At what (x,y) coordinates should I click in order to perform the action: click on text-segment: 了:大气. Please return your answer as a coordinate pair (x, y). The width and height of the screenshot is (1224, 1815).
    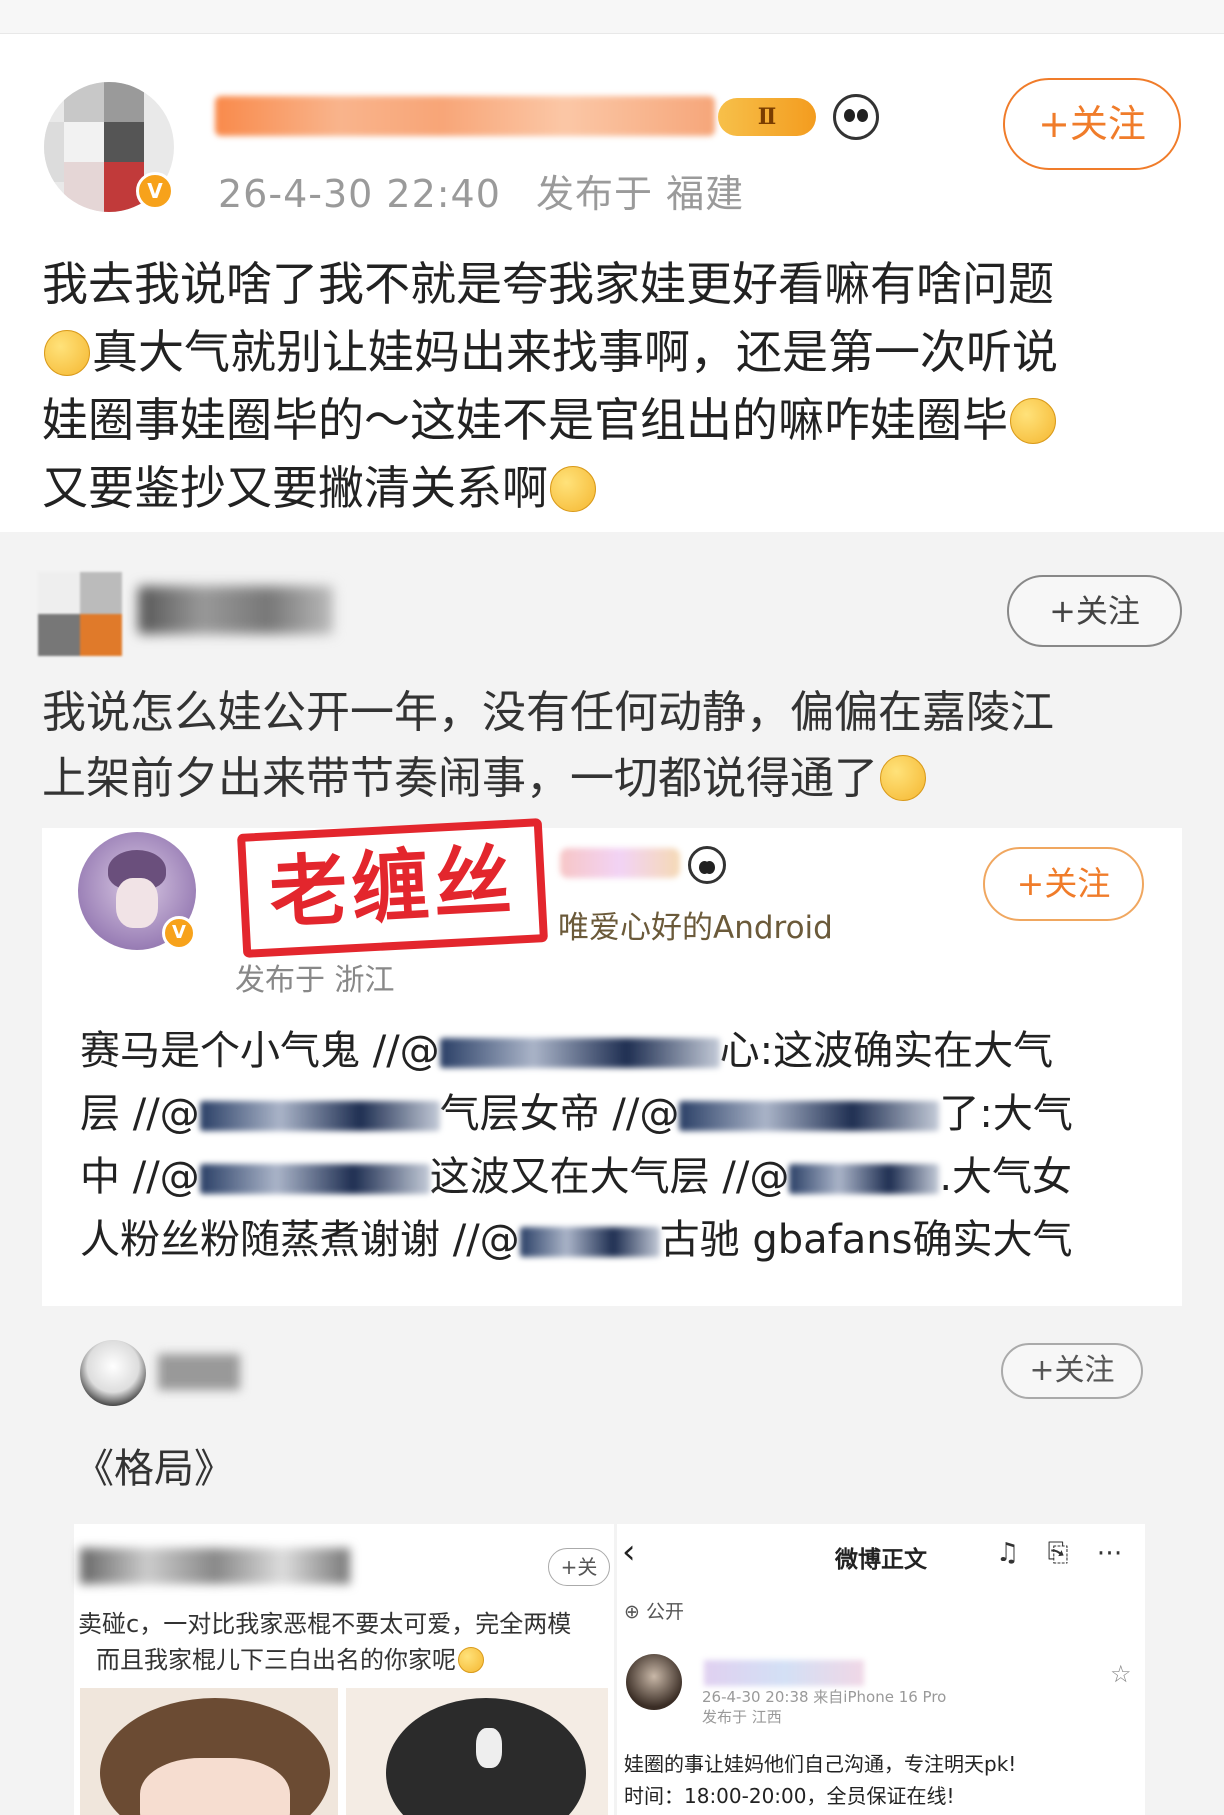
    Looking at the image, I should click on (1006, 1114).